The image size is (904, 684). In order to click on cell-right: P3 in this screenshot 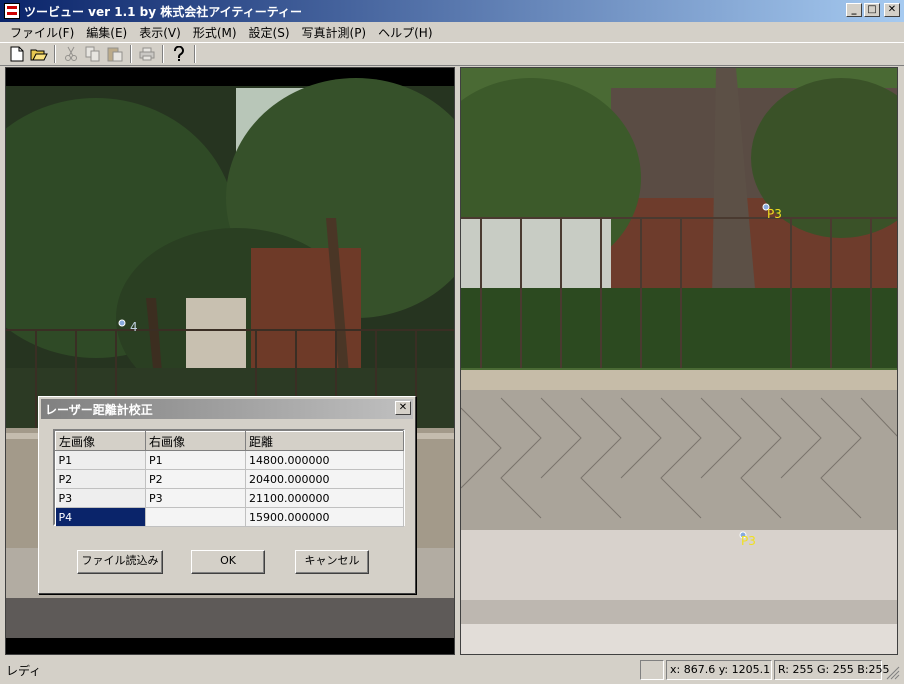, I will do `click(195, 498)`.